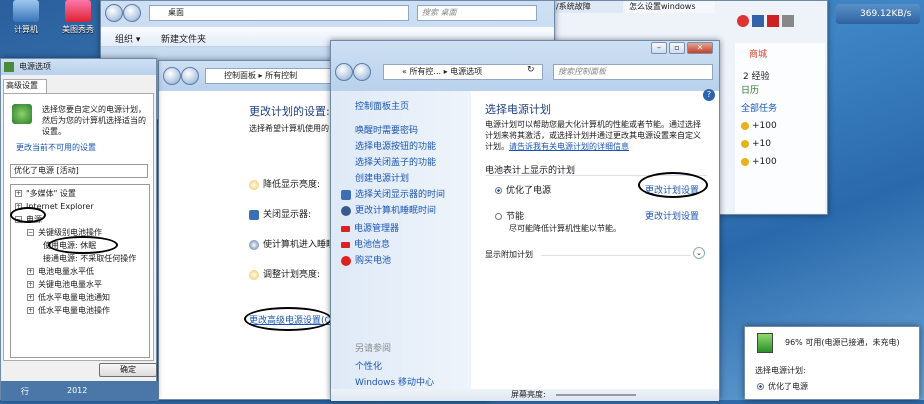 This screenshot has height=404, width=924. I want to click on show-additional-plans: 显示附加计划, so click(509, 254).